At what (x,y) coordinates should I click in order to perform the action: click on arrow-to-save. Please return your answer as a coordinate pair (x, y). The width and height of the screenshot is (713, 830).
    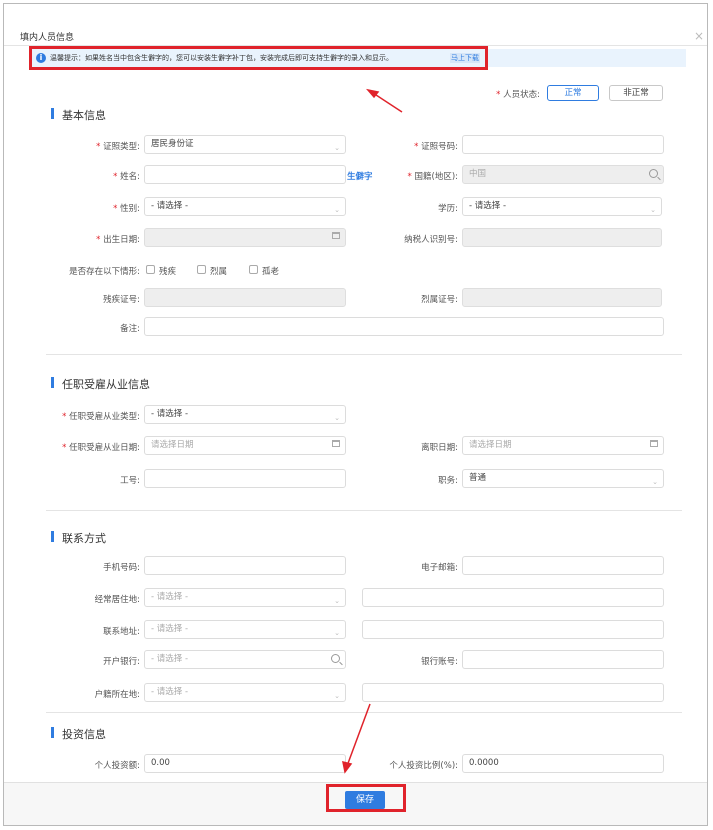
    Looking at the image, I should click on (358, 735).